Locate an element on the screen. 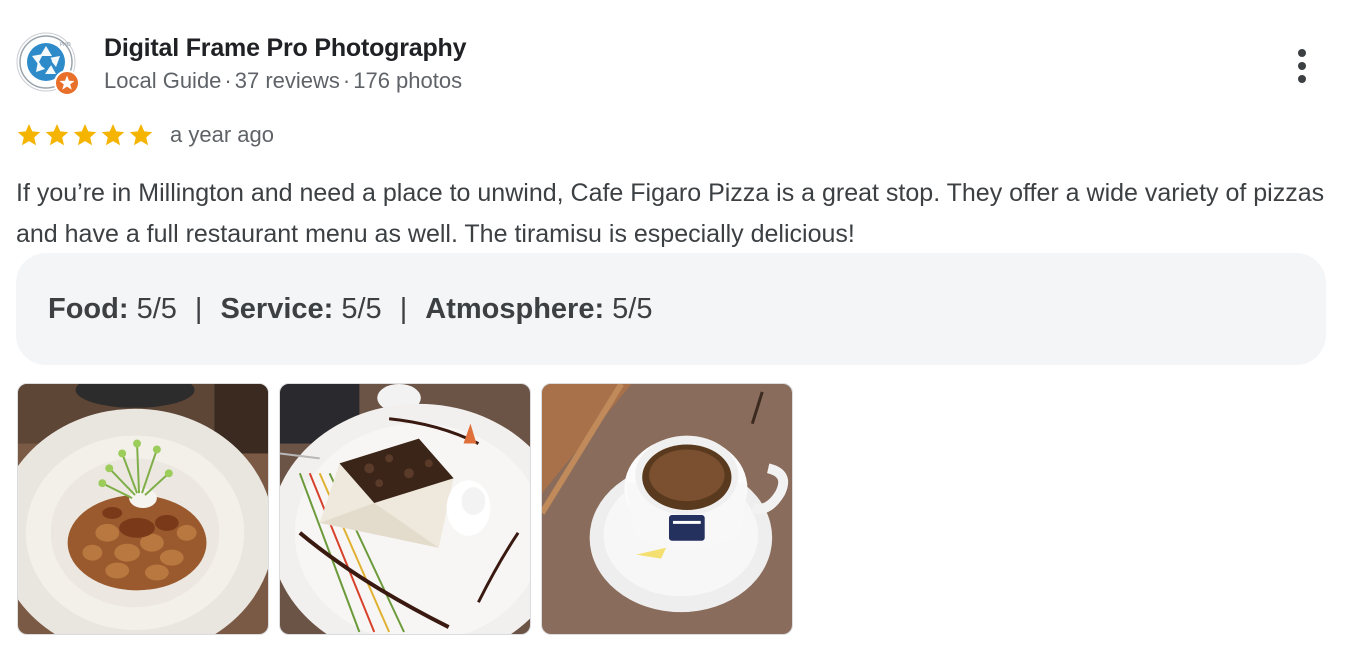 The image size is (1370, 648). review-photo-tiramisu is located at coordinates (405, 509).